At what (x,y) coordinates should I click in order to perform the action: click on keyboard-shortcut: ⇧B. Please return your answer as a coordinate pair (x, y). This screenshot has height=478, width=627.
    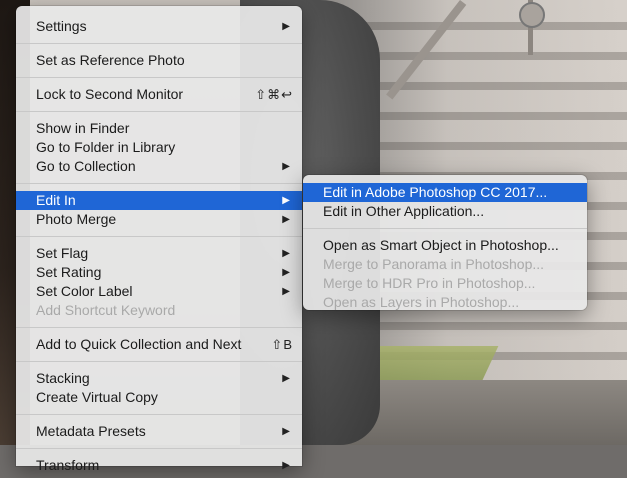
    Looking at the image, I should click on (282, 344).